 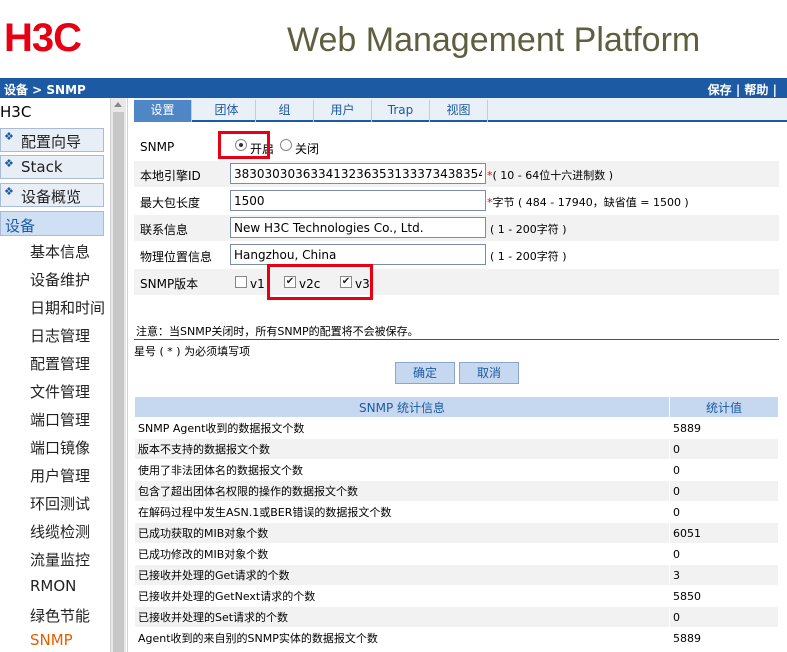 I want to click on packet-size-label: 最大包长度, so click(x=170, y=203).